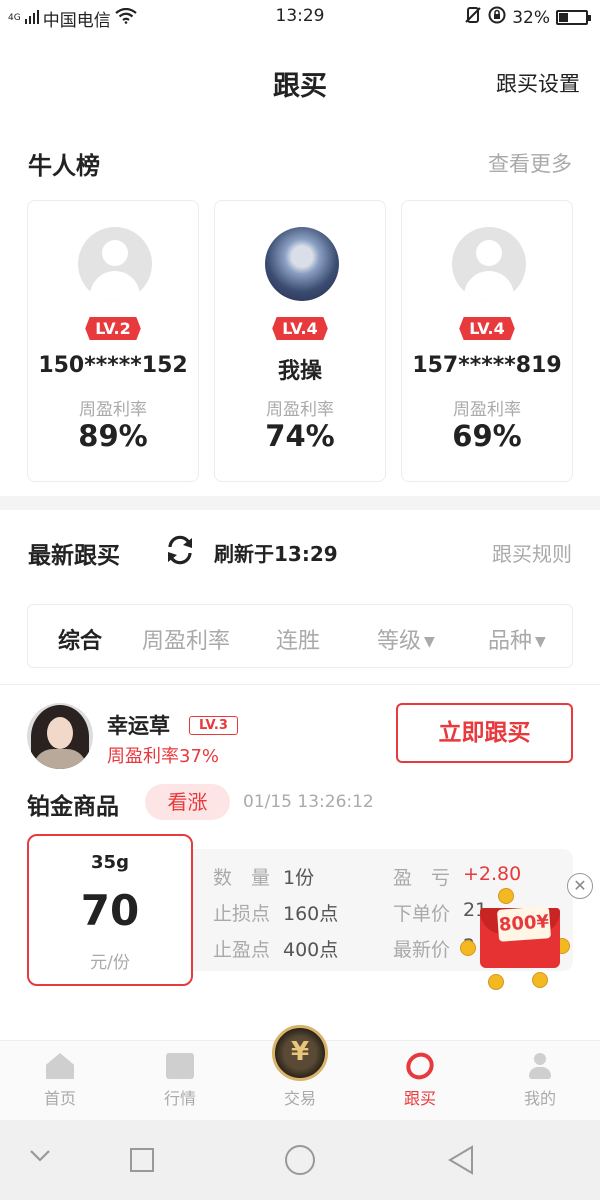 The image size is (600, 1200). Describe the element at coordinates (242, 878) in the screenshot. I see `qty-label: 数 量` at that location.